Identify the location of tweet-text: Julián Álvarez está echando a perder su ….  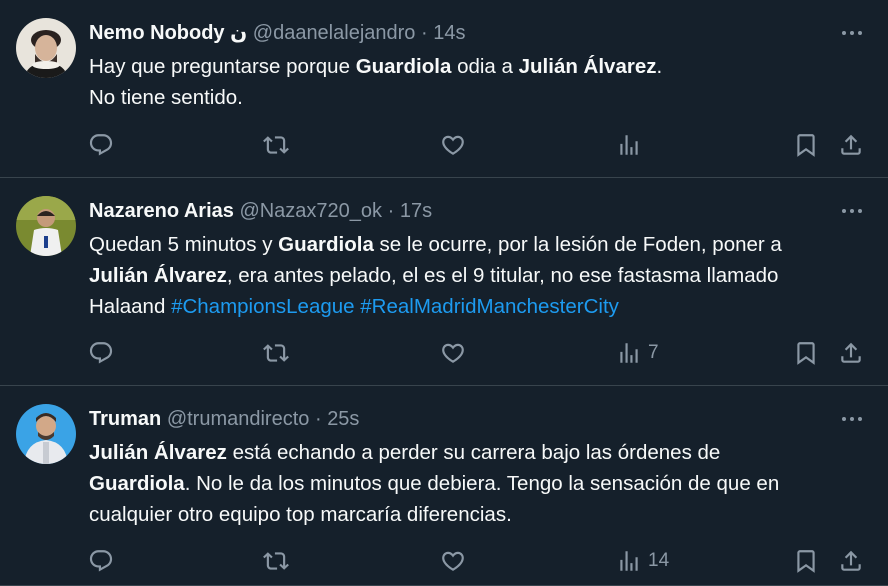
(479, 483).